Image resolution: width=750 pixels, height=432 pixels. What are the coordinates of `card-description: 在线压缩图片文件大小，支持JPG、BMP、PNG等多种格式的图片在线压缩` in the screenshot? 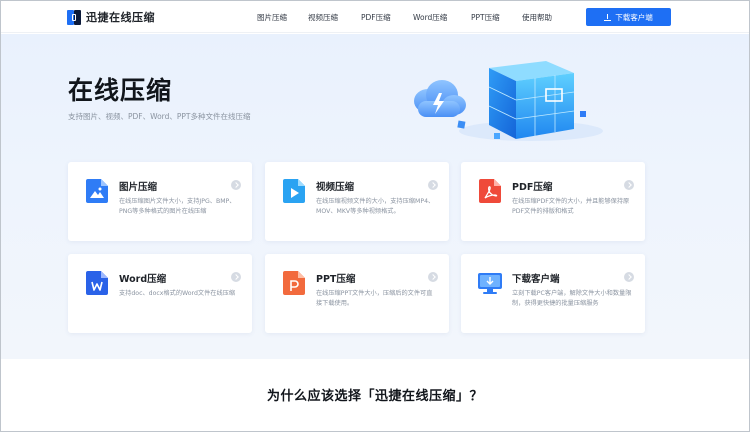 It's located at (177, 206).